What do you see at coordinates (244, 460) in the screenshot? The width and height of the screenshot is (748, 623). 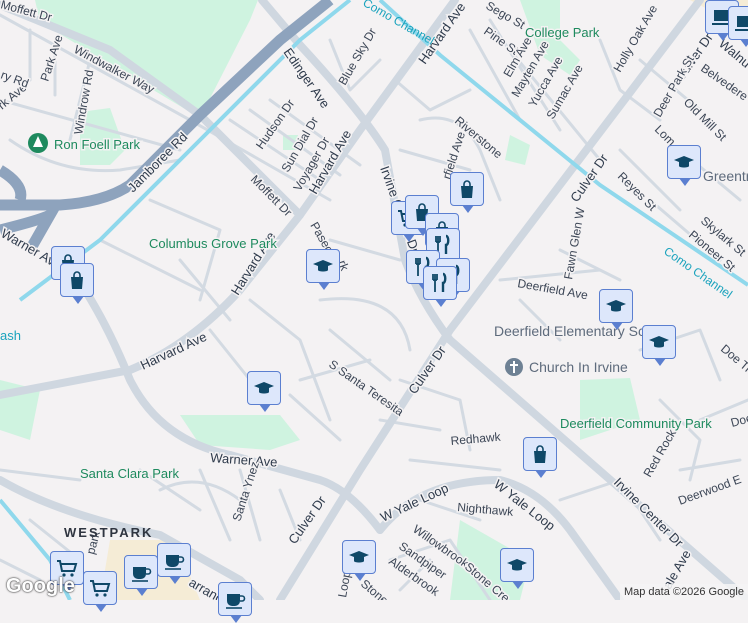 I see `map-label: Warner Ave` at bounding box center [244, 460].